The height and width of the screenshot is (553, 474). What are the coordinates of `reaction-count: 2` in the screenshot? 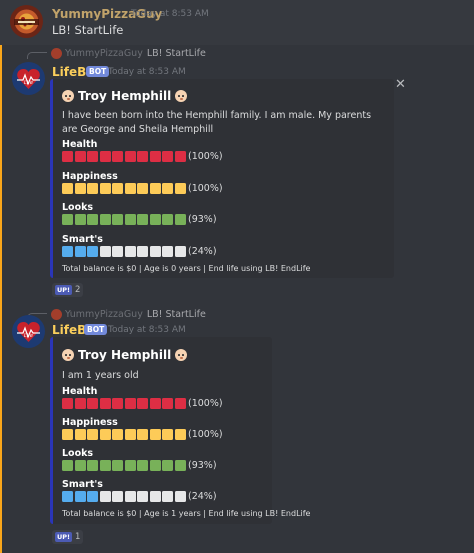 It's located at (78, 290).